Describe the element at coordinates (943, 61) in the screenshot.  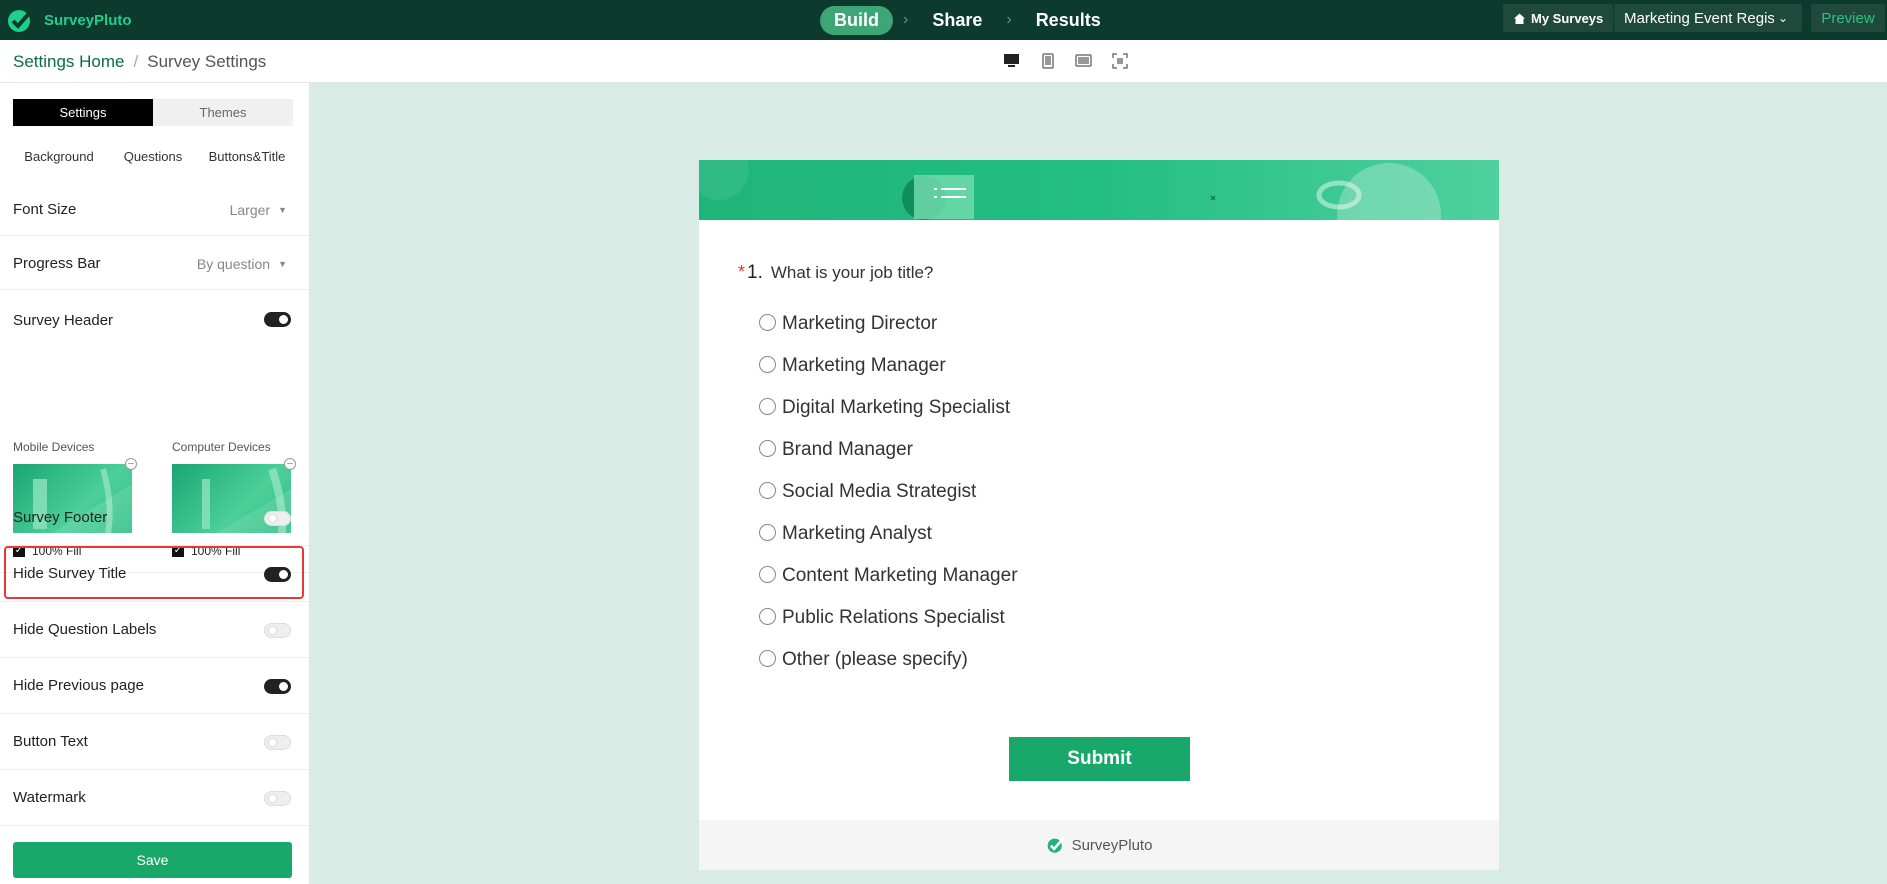
I see `breadcrumb-bar: Settings Home / Survey Settings` at that location.